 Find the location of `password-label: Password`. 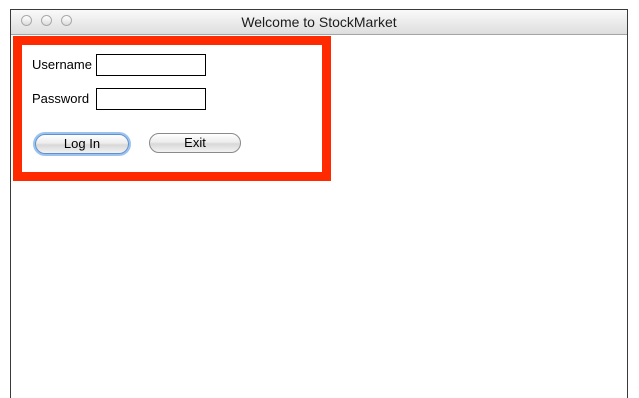

password-label: Password is located at coordinates (61, 98).